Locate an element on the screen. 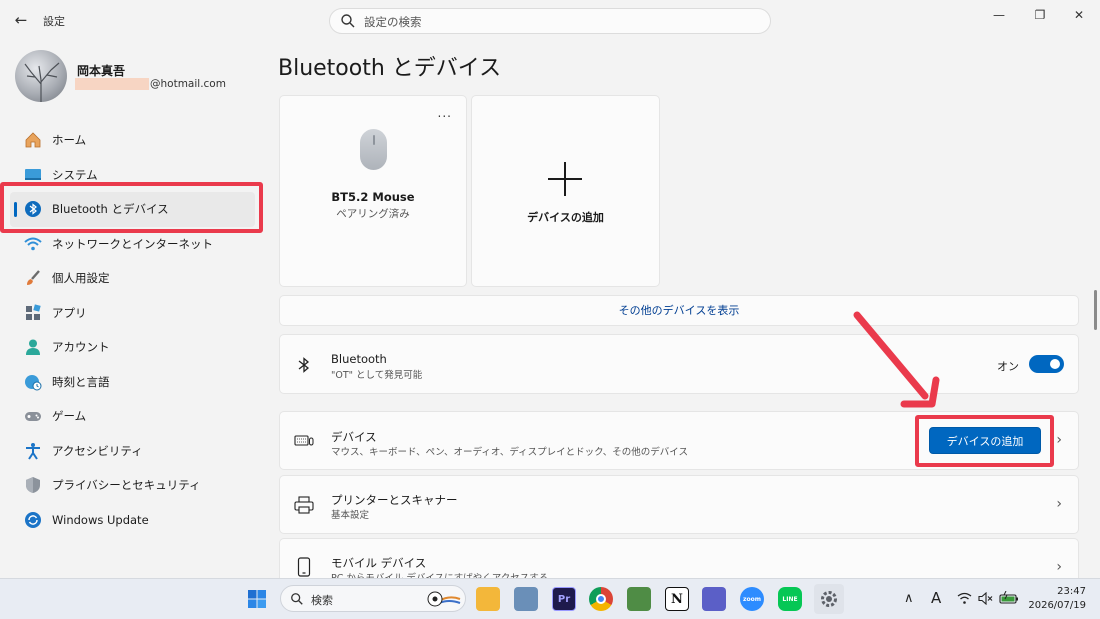 Image resolution: width=1100 pixels, height=619 pixels. mobile-devices-setting-row: モバイル デバイス PC からモバイル デバイスにすばやくアクセスする › is located at coordinates (679, 559).